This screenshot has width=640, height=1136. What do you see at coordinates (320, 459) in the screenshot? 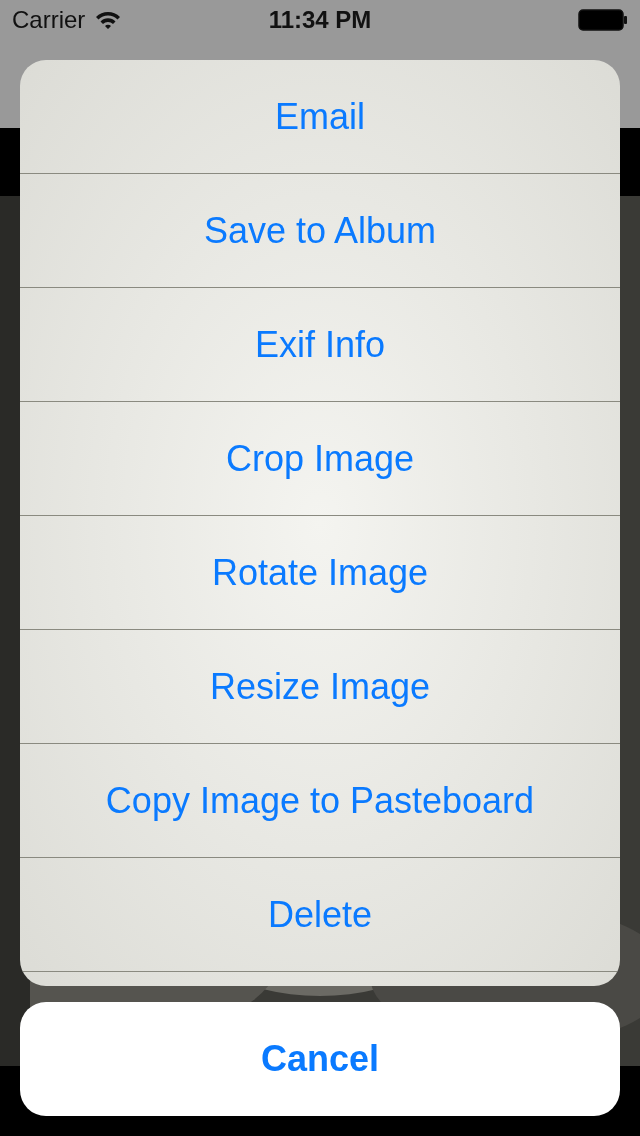
I see `action-button: Crop Image` at bounding box center [320, 459].